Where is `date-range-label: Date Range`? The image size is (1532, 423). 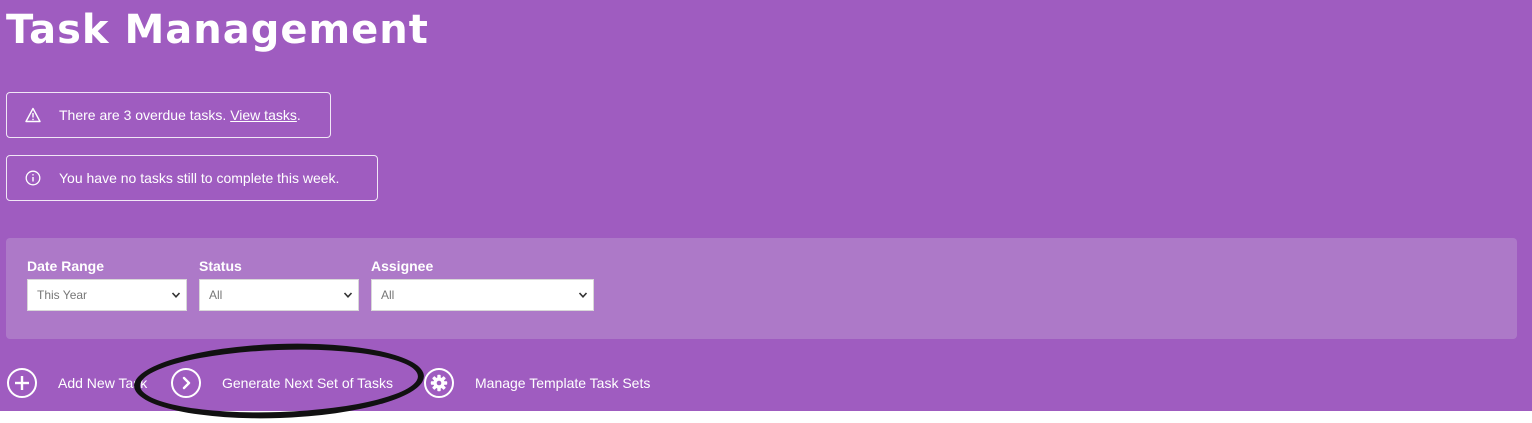
date-range-label: Date Range is located at coordinates (66, 266).